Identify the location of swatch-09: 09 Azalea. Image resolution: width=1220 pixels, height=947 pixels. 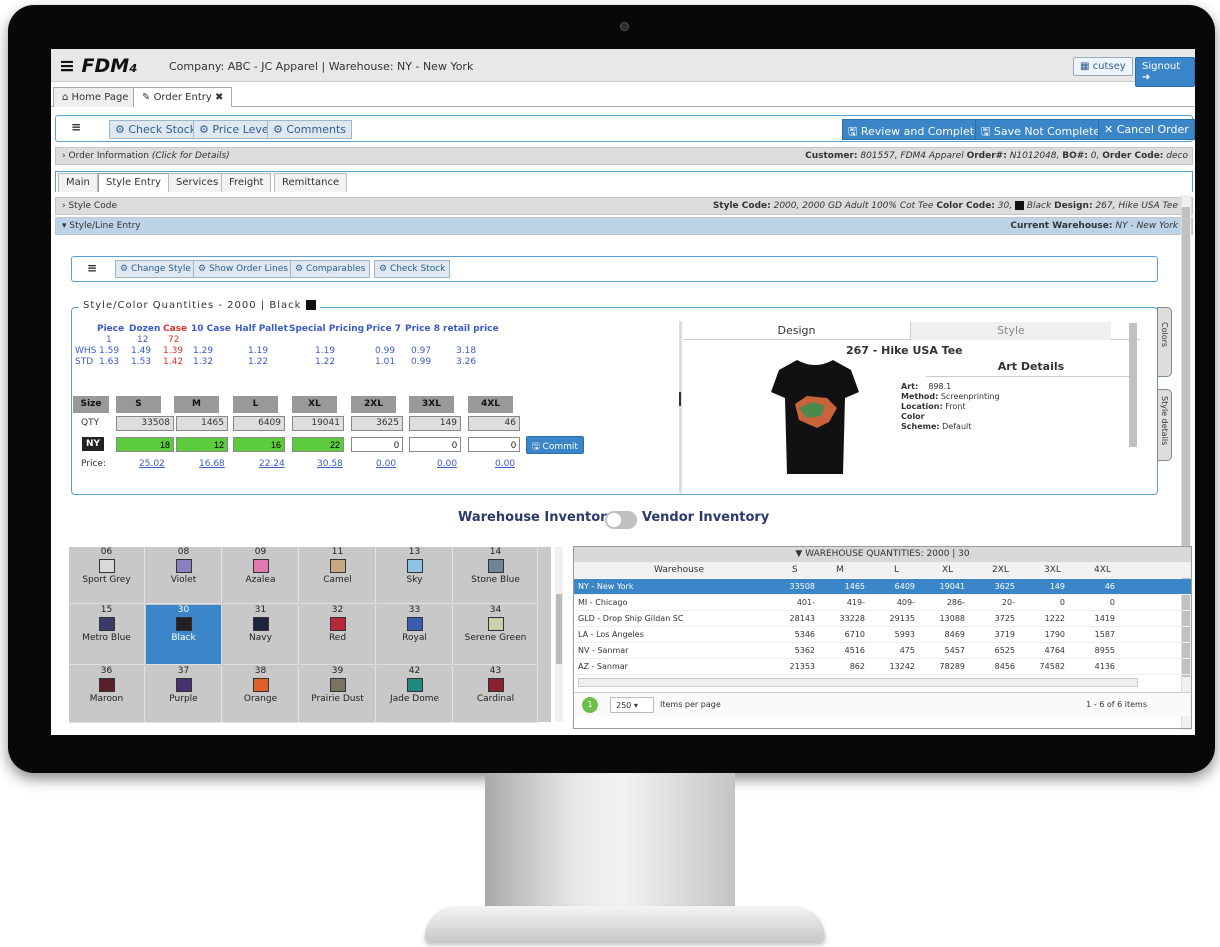
(261, 575).